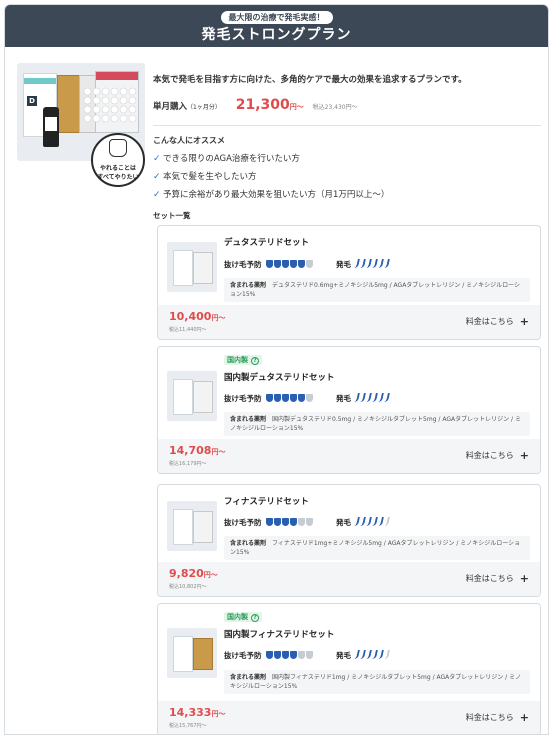 This screenshot has height=735, width=553. I want to click on list-item: ✓ できる限りのAGA治療を行いたい方, so click(271, 159).